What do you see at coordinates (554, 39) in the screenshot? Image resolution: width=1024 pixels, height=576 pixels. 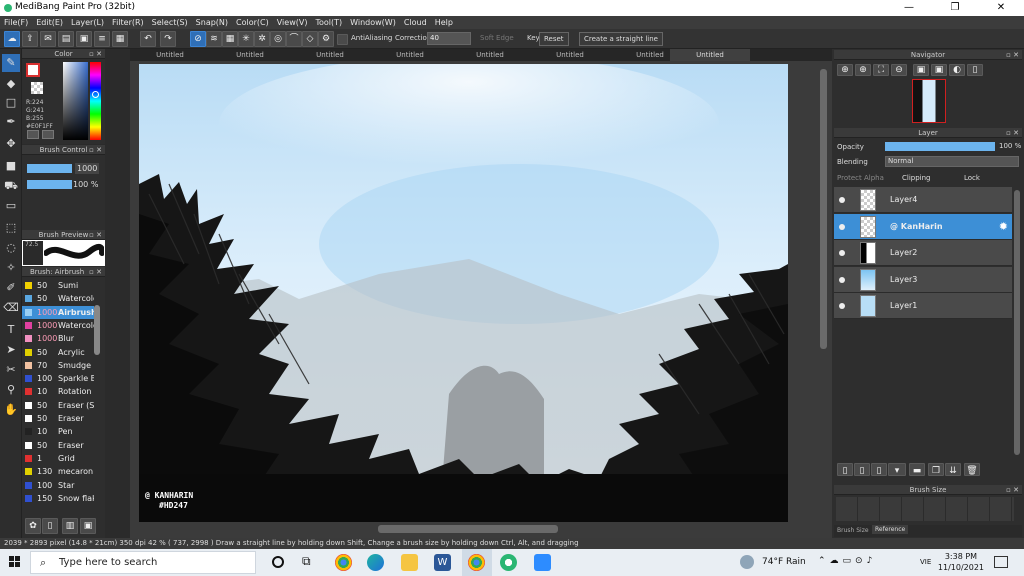 I see `reset-button: Reset` at bounding box center [554, 39].